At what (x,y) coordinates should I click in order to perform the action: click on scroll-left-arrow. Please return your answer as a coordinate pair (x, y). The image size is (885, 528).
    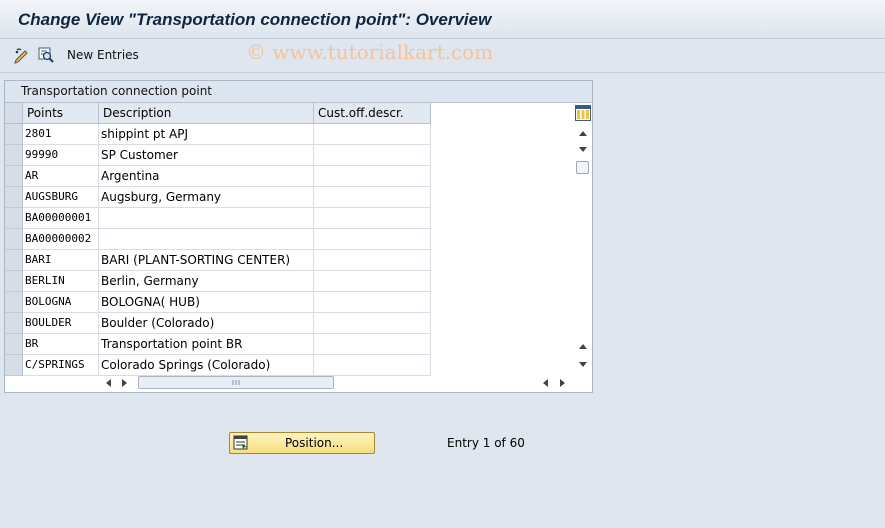
    Looking at the image, I should click on (108, 383).